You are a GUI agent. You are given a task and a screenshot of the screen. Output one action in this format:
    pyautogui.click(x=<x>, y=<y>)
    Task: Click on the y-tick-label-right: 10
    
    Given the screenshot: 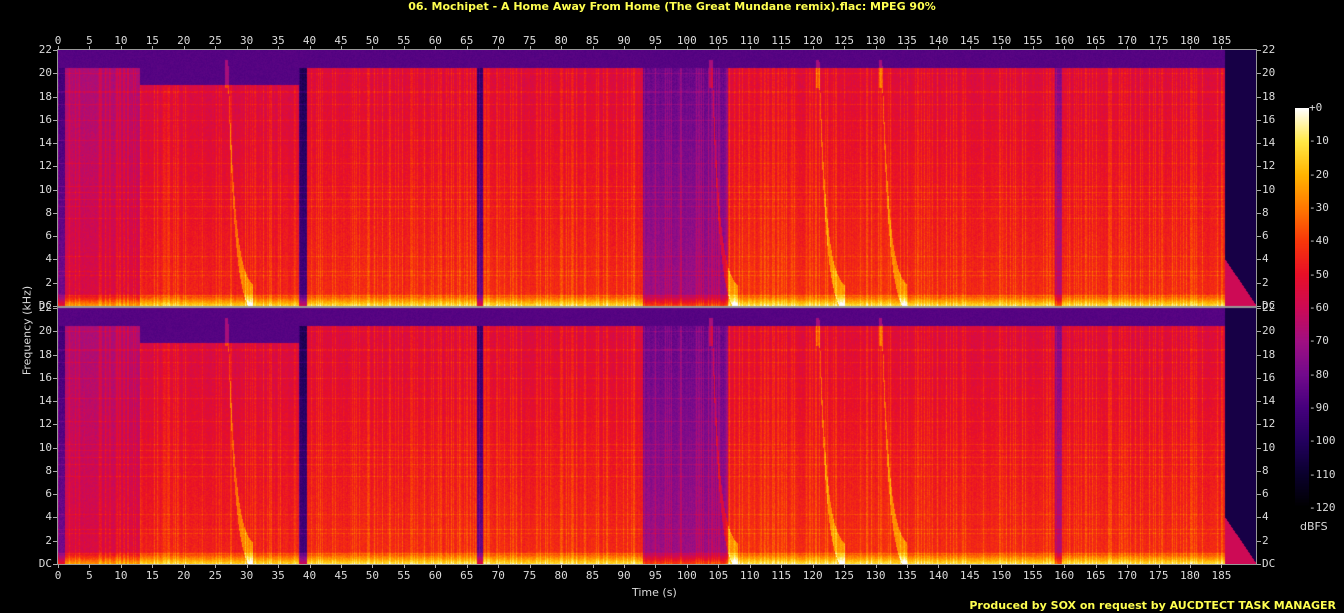 What is the action you would take?
    pyautogui.click(x=1269, y=189)
    